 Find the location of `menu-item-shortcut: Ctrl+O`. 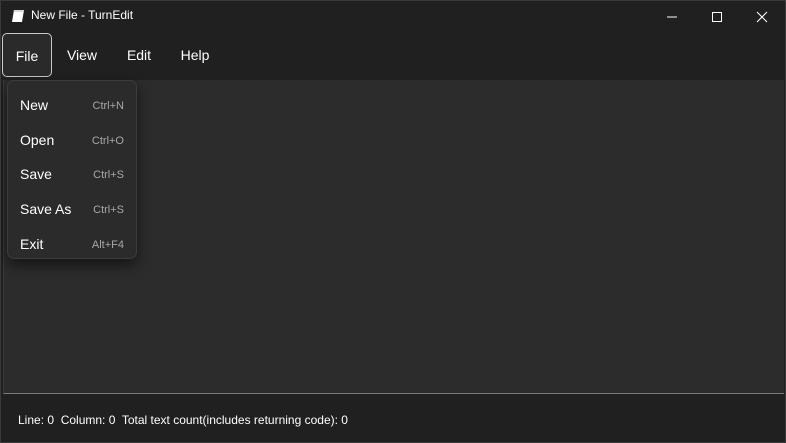

menu-item-shortcut: Ctrl+O is located at coordinates (107, 141).